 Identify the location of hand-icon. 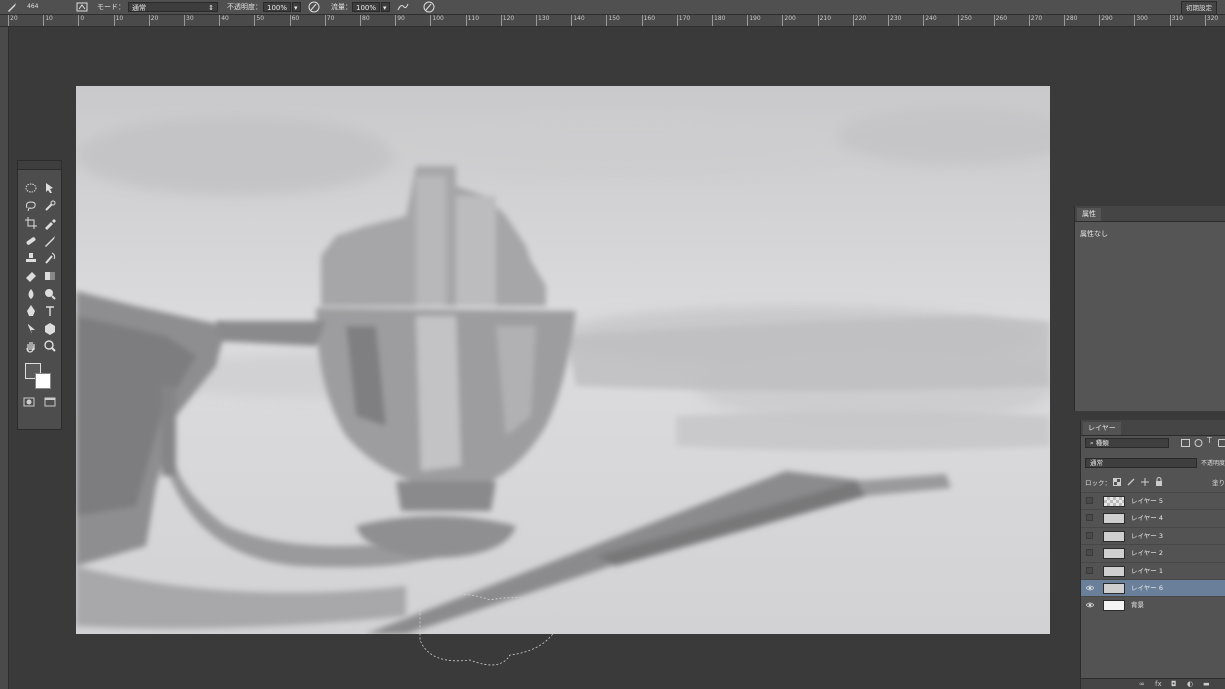
(31, 345).